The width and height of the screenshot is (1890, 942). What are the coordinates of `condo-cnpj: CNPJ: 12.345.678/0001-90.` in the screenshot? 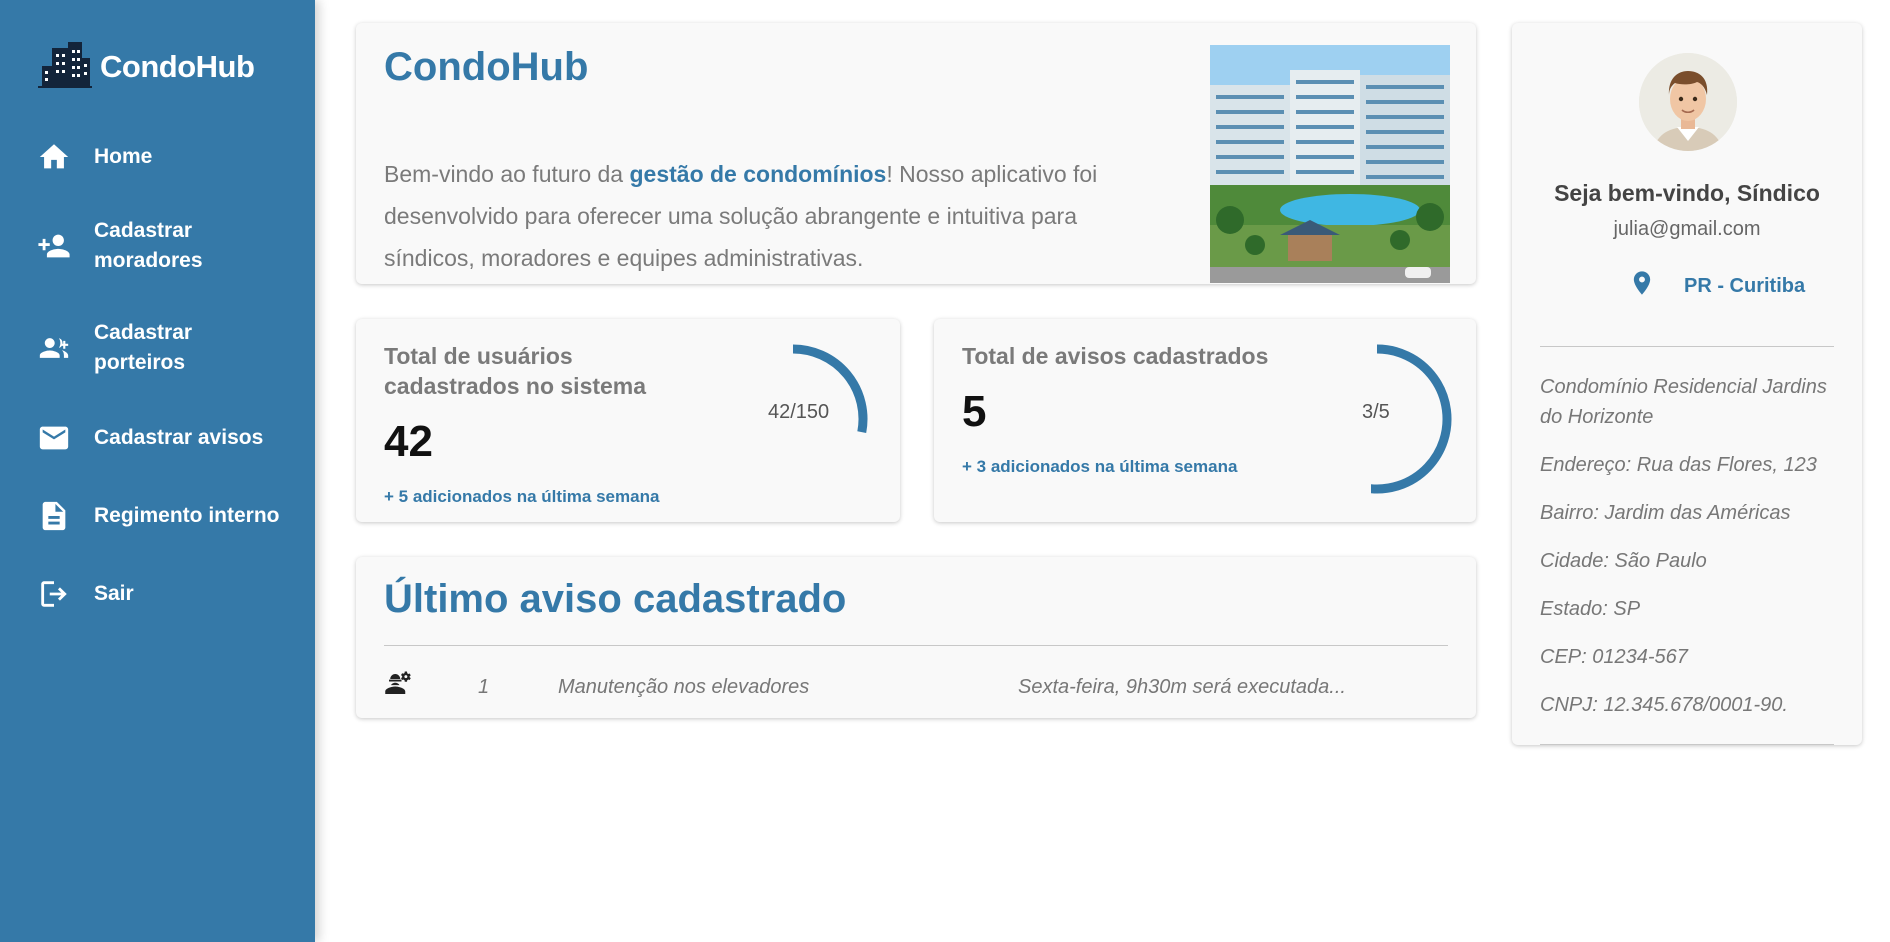 It's located at (1664, 705).